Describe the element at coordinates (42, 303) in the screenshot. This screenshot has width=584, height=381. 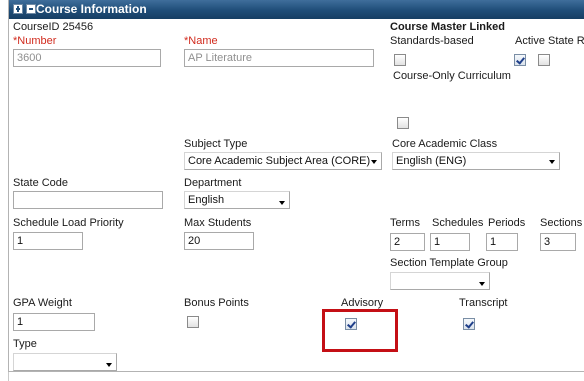
I see `gpa-weight-label: GPA Weight` at that location.